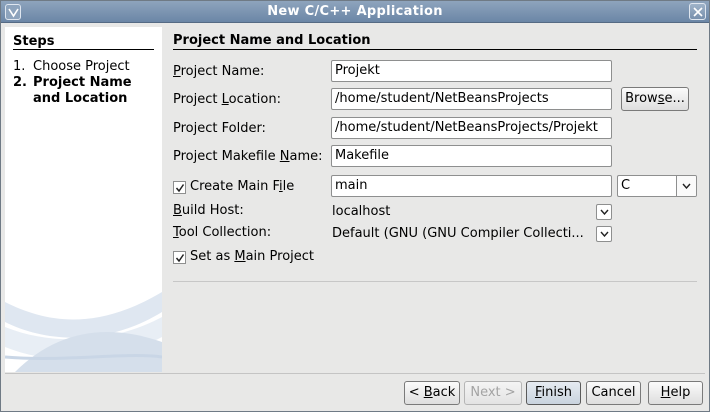 The width and height of the screenshot is (710, 412). Describe the element at coordinates (471, 156) in the screenshot. I see `makefile-name-input: Makefile` at that location.